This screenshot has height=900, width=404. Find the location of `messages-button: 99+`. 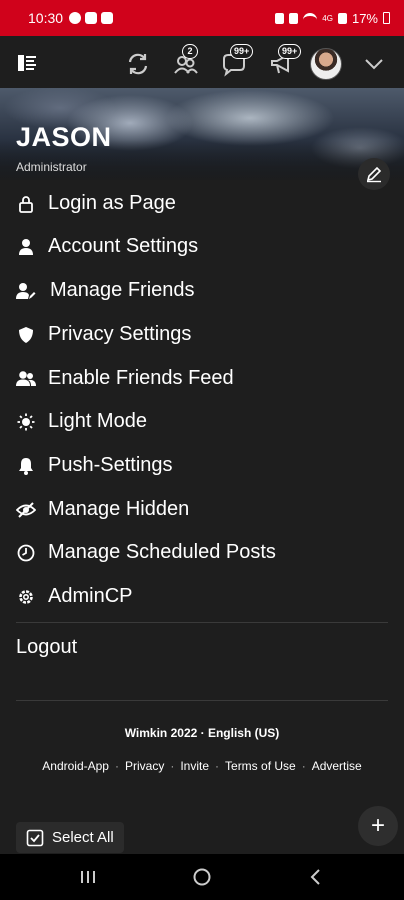

messages-button: 99+ is located at coordinates (236, 62).